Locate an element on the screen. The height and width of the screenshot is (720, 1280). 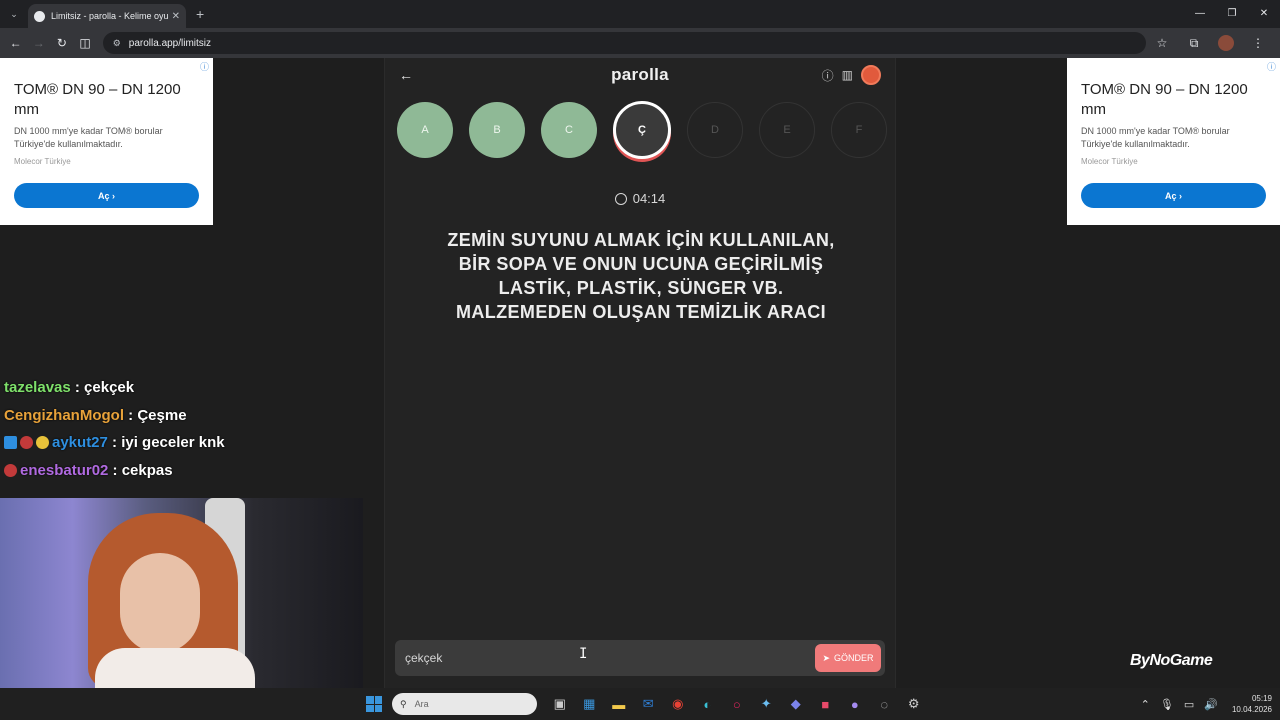
store-icon: ▦ is located at coordinates (590, 704).